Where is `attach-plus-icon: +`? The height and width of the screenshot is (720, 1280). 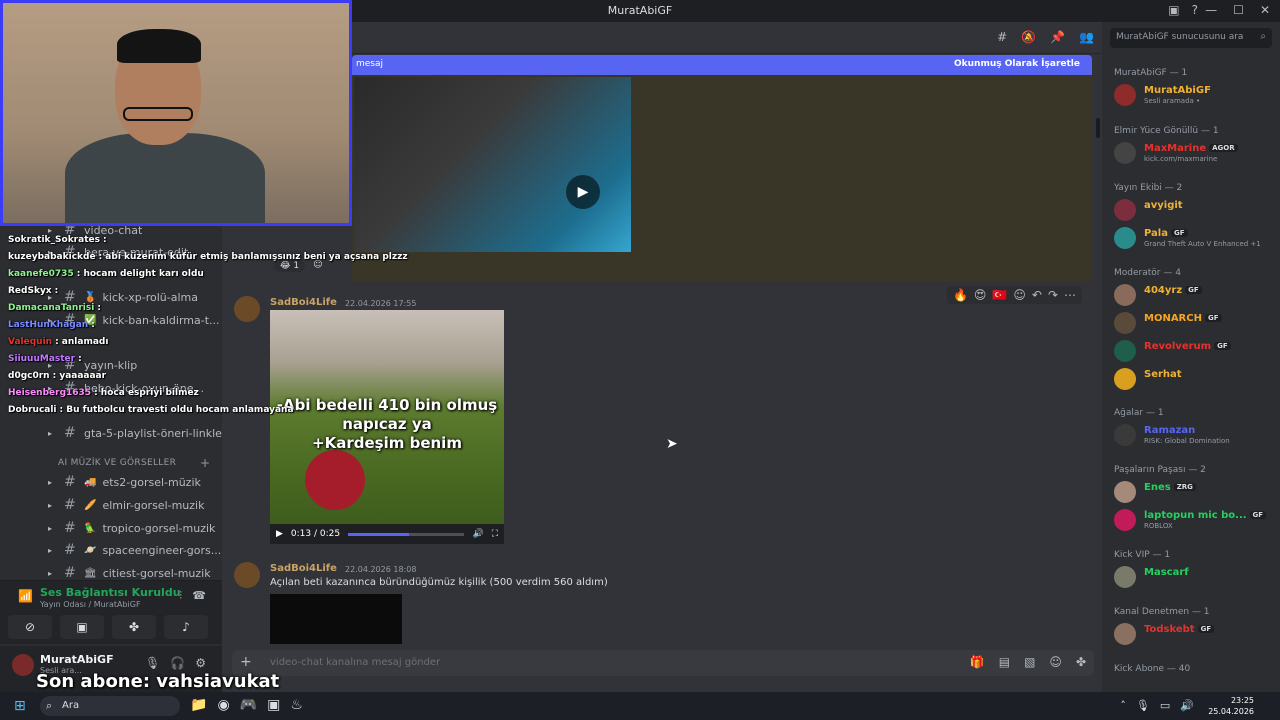 attach-plus-icon: + is located at coordinates (246, 662).